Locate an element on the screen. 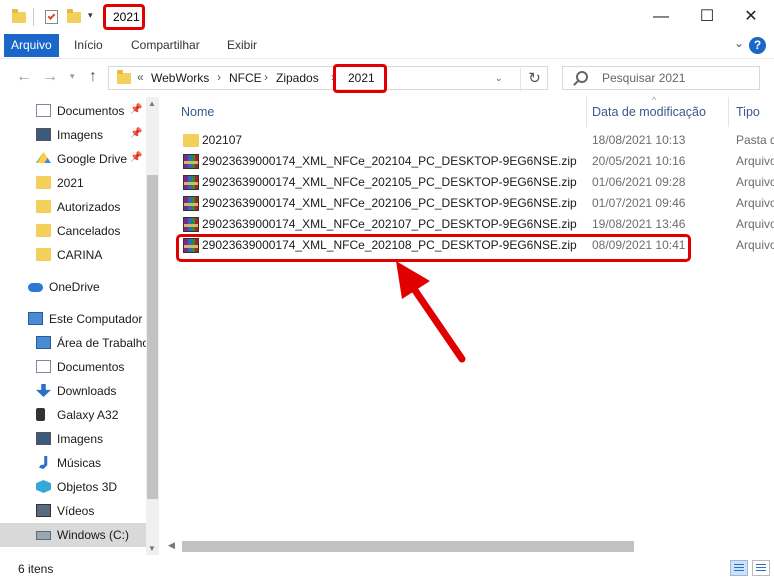  nav-scrollbar: ▲ ▼ is located at coordinates (152, 326).